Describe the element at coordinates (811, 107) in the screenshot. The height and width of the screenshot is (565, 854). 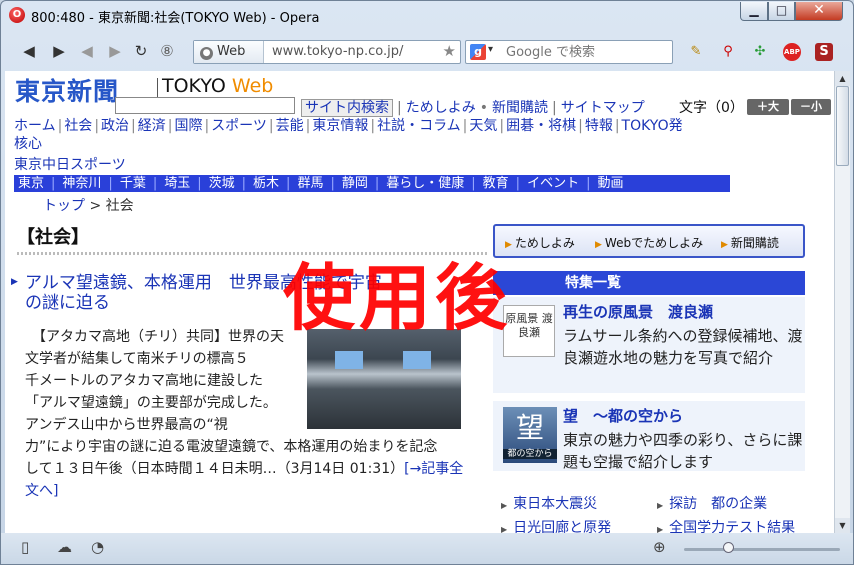
I see `font-smaller-button: －小` at that location.